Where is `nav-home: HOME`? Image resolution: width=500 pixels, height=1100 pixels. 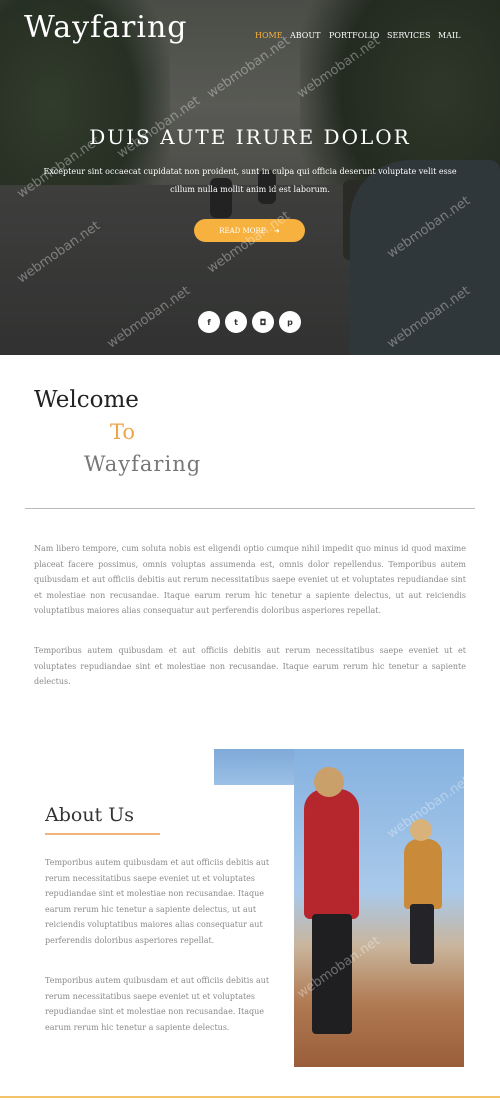 nav-home: HOME is located at coordinates (269, 35).